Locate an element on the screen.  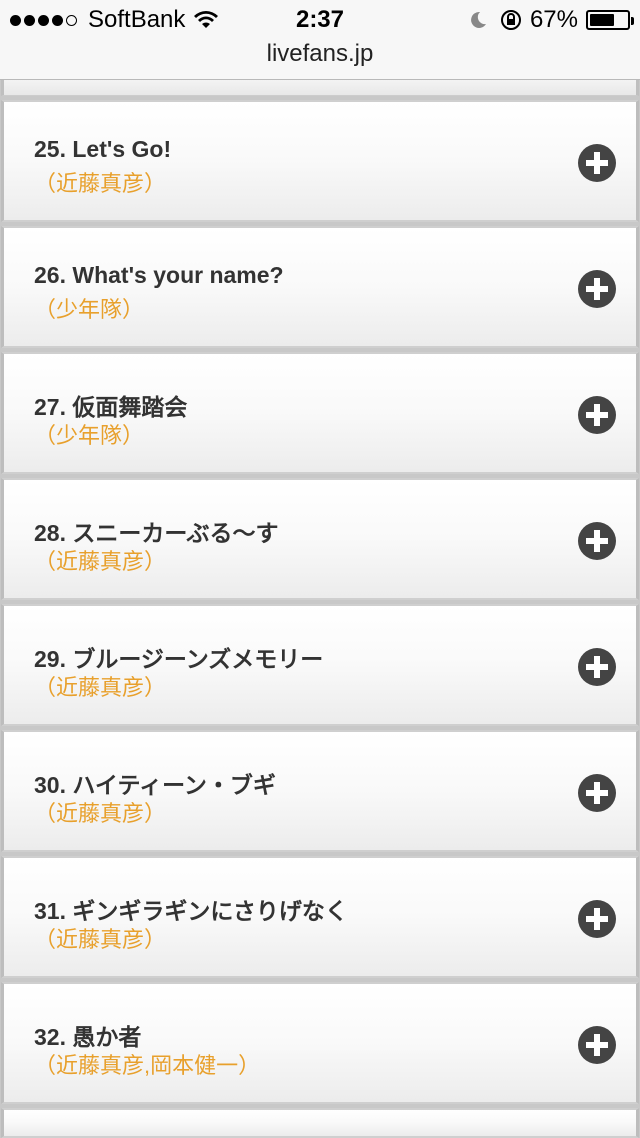
rotation-lock-icon is located at coordinates (510, 20).